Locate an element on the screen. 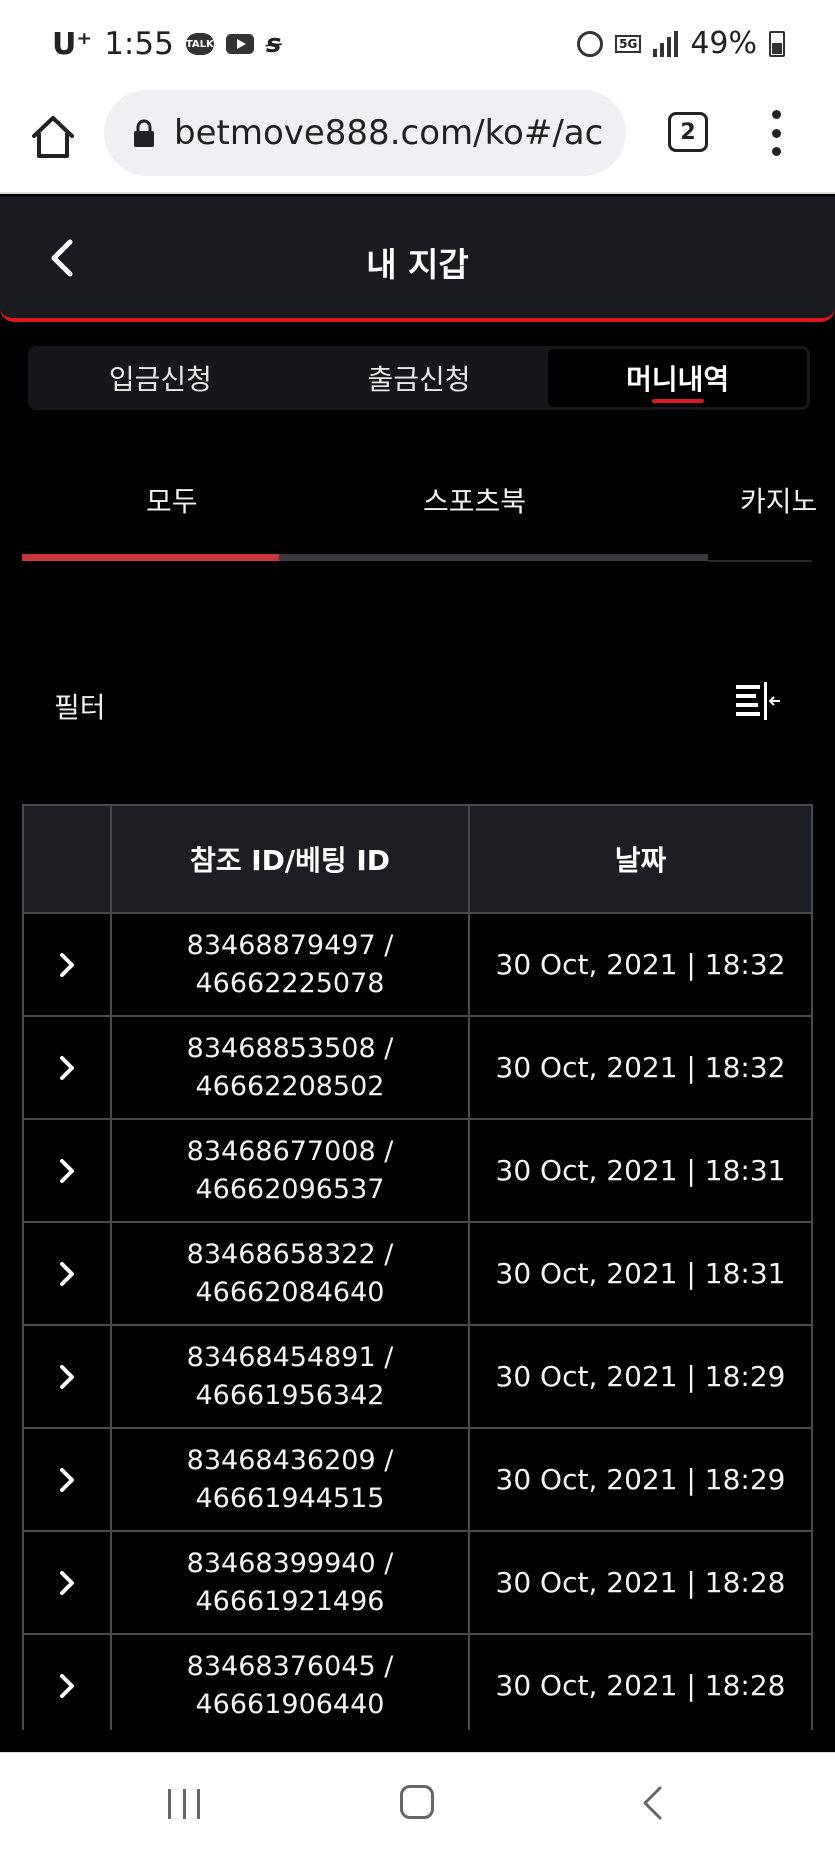  tab-label: 머니내역 is located at coordinates (678, 379).